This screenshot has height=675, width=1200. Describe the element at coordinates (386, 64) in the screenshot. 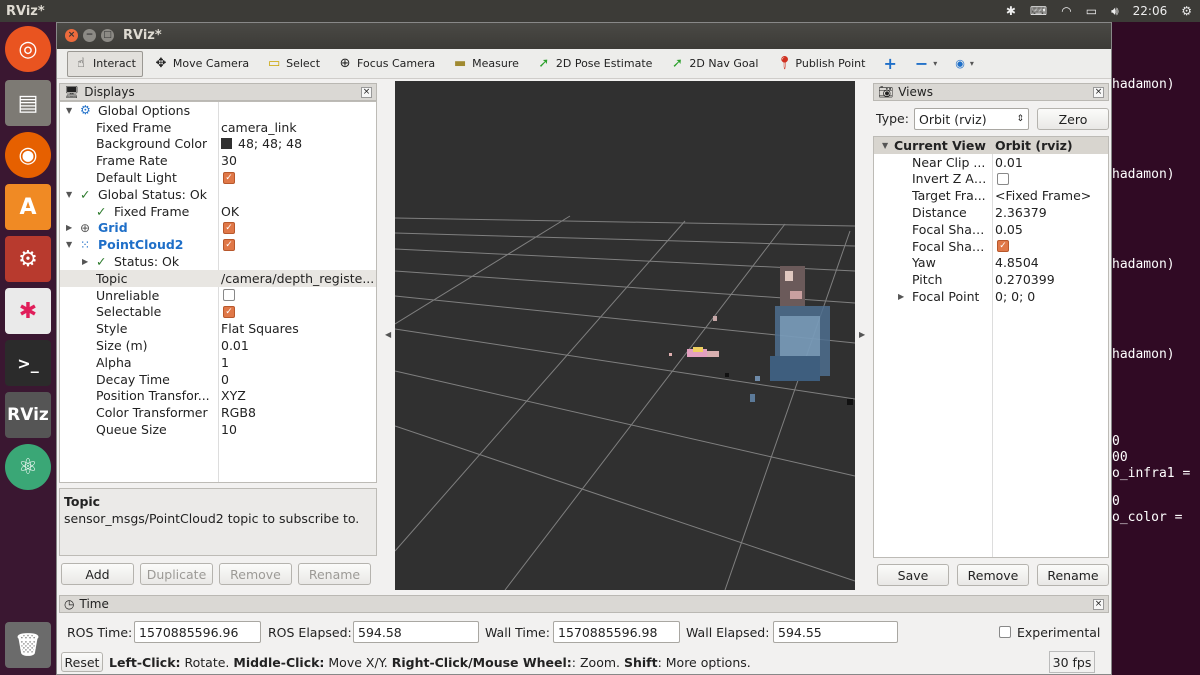

I see `focus-camera-tool: ⊕ Focus Camera` at that location.